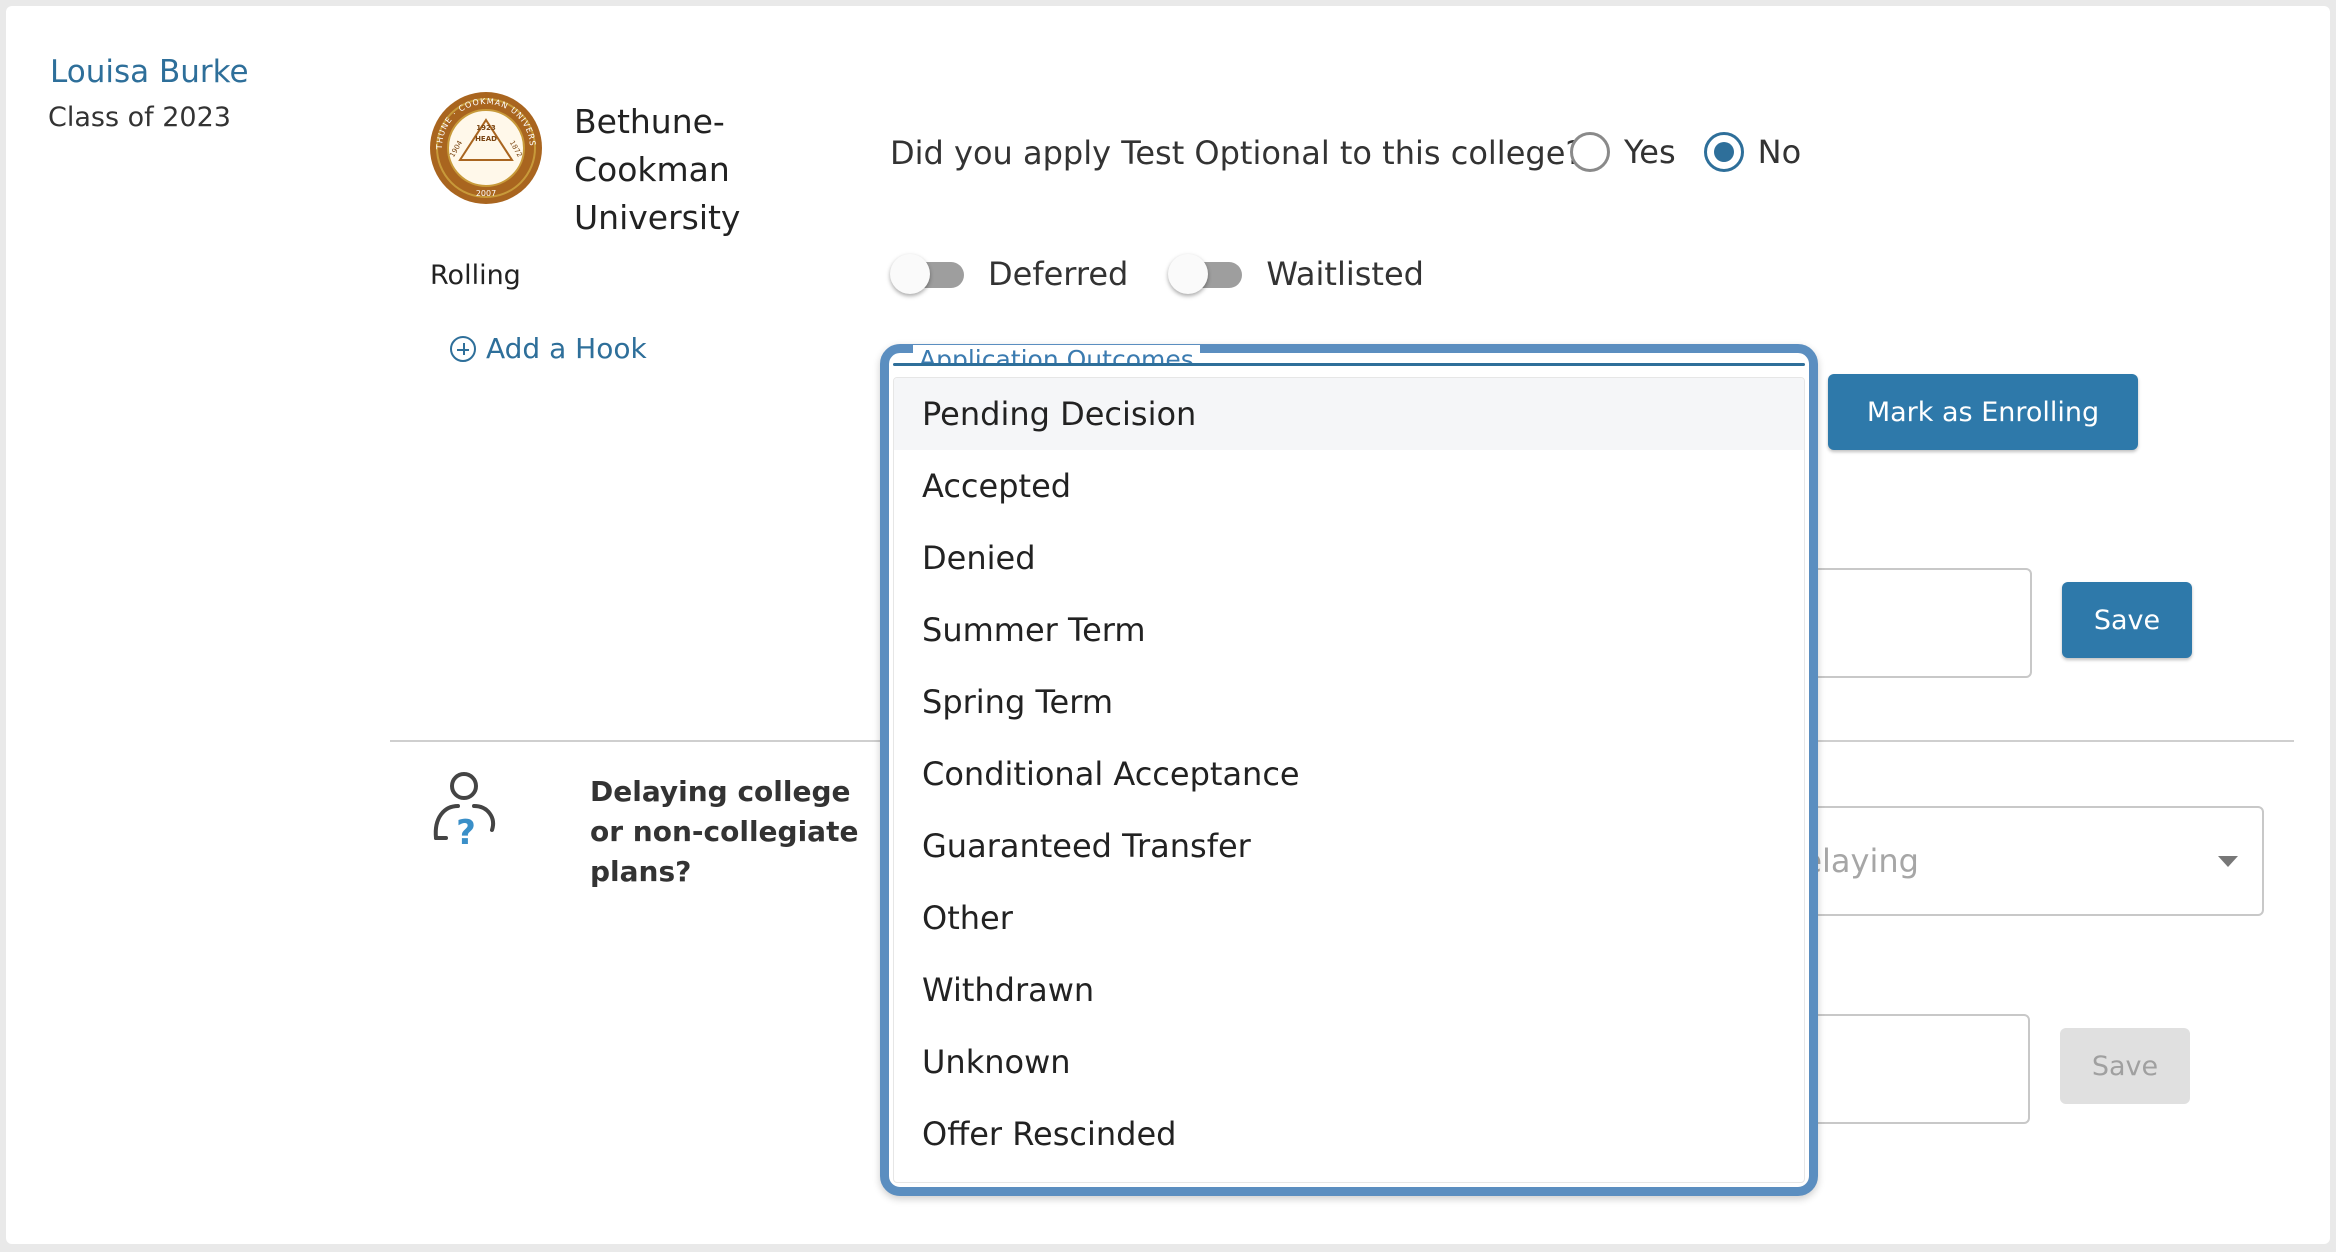  I want to click on radio-yes: Yes, so click(1623, 152).